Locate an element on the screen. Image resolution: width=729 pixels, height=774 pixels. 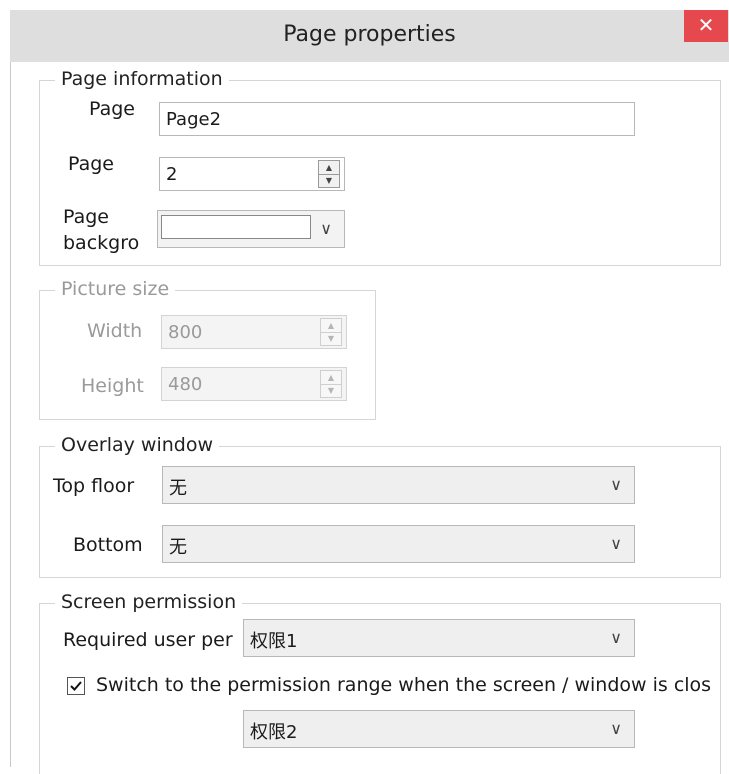
page-name-value: Page2 is located at coordinates (194, 119).